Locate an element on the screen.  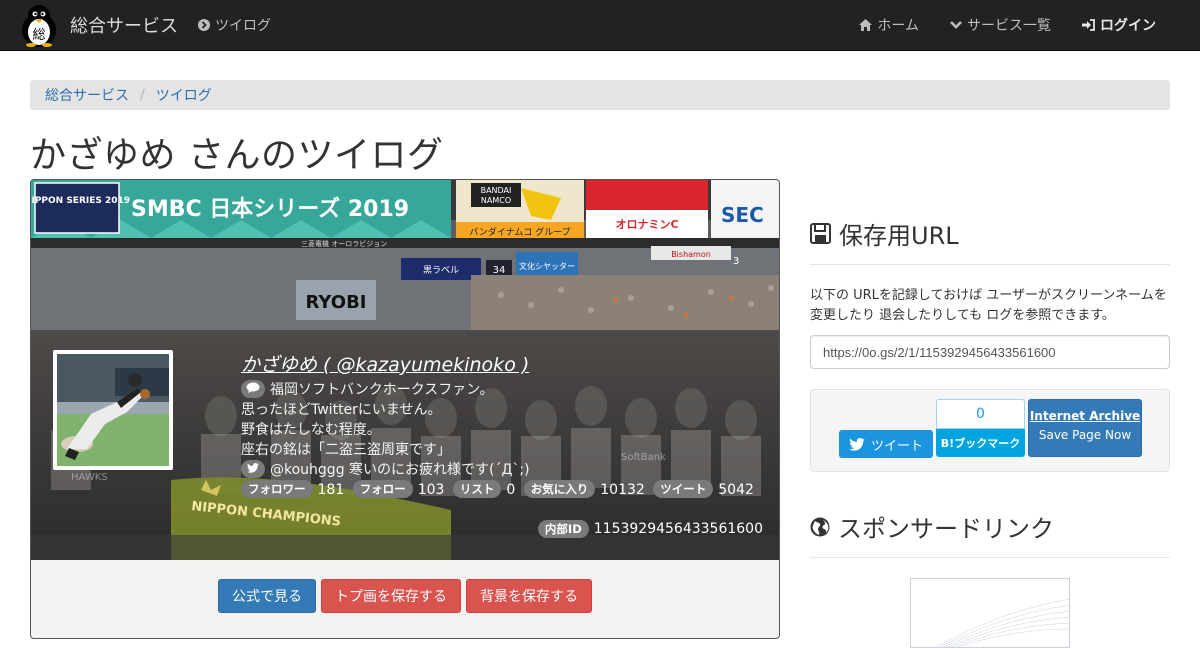
circle-chevron-right-icon is located at coordinates (204, 25).